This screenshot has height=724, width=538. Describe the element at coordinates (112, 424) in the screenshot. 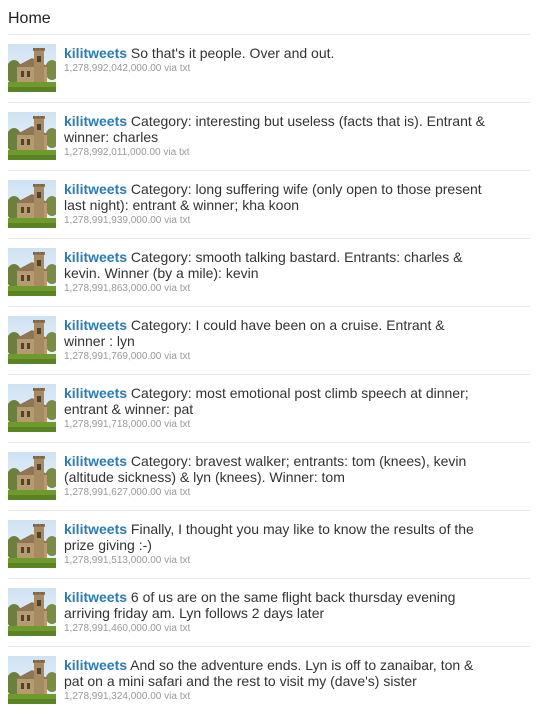

I see `timestamp-link: 1,278,991,718,000.00` at that location.